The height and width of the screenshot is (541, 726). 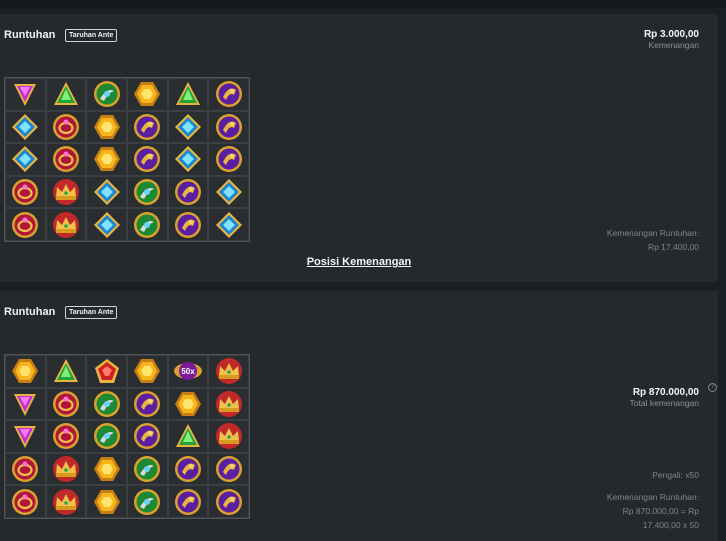 I want to click on win-summary: Rp 3.000,00 Kemenangan, so click(x=671, y=39).